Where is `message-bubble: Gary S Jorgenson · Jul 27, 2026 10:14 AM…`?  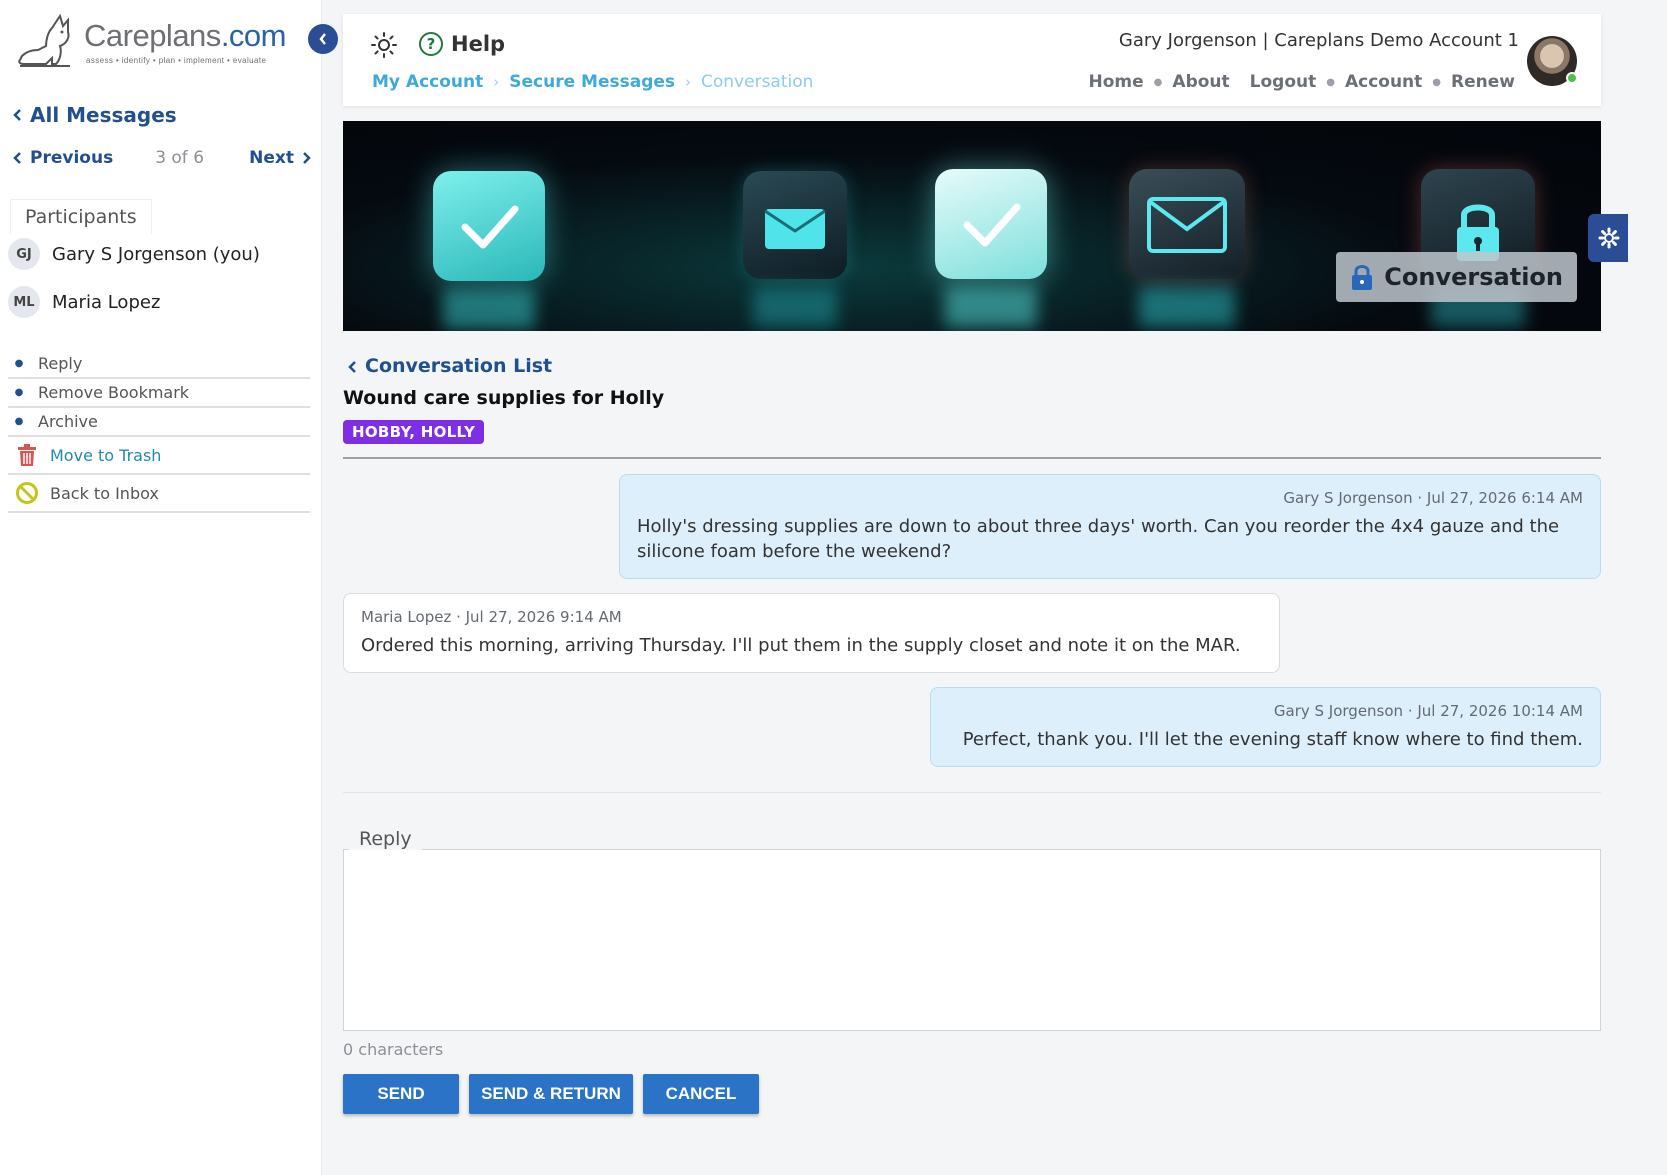 message-bubble: Gary S Jorgenson · Jul 27, 2026 10:14 AM… is located at coordinates (1265, 727).